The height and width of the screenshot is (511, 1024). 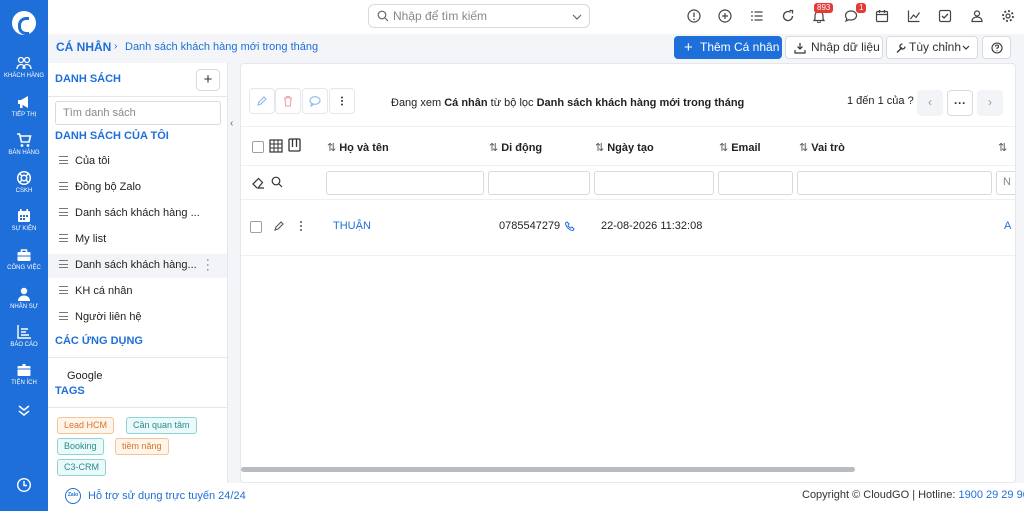 I want to click on sort-icon: ⇅, so click(x=724, y=148).